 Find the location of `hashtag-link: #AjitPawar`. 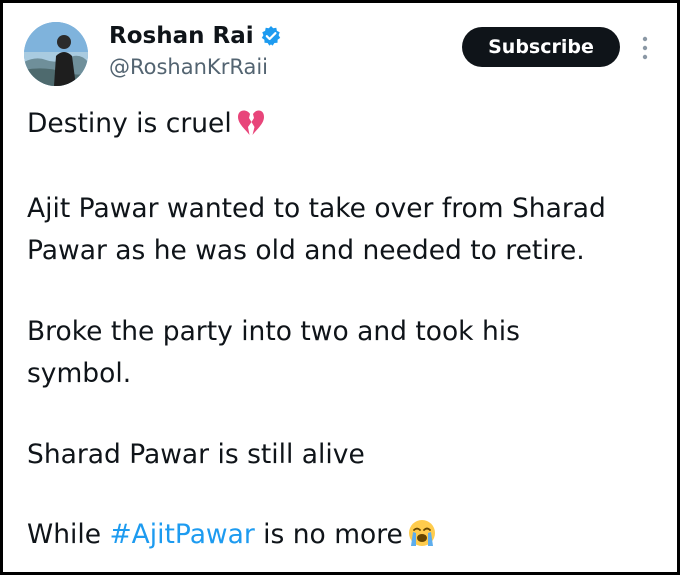

hashtag-link: #AjitPawar is located at coordinates (181, 534).